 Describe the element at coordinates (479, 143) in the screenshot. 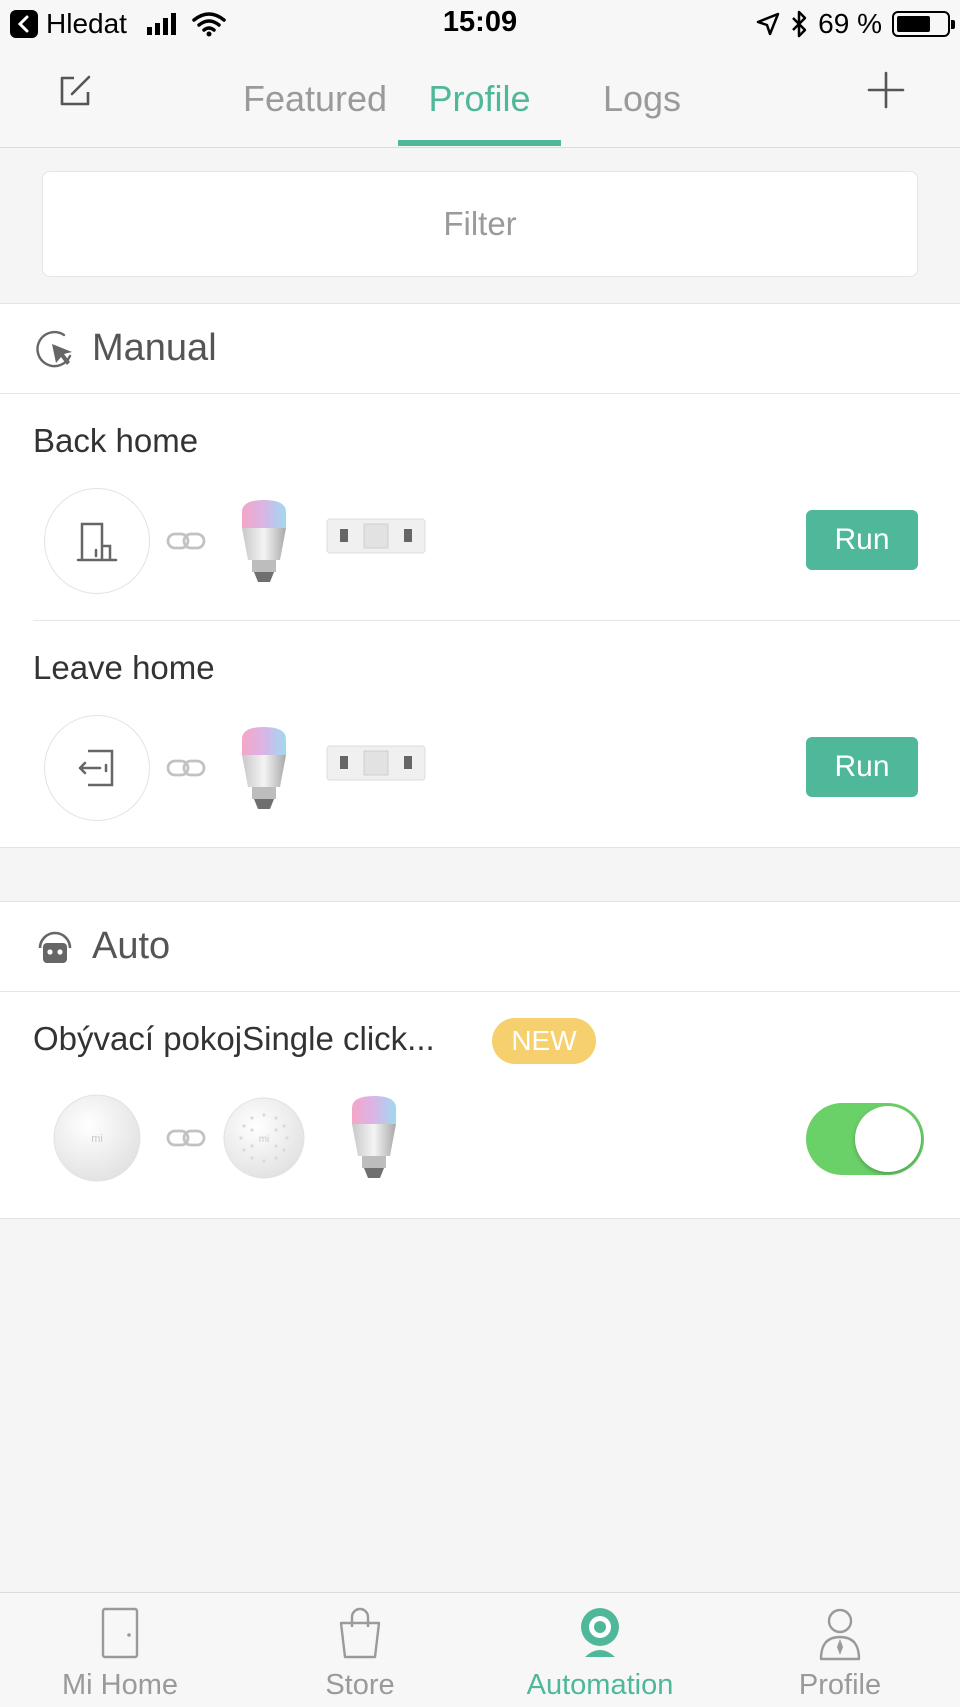

I see `active-tab-indicator` at that location.